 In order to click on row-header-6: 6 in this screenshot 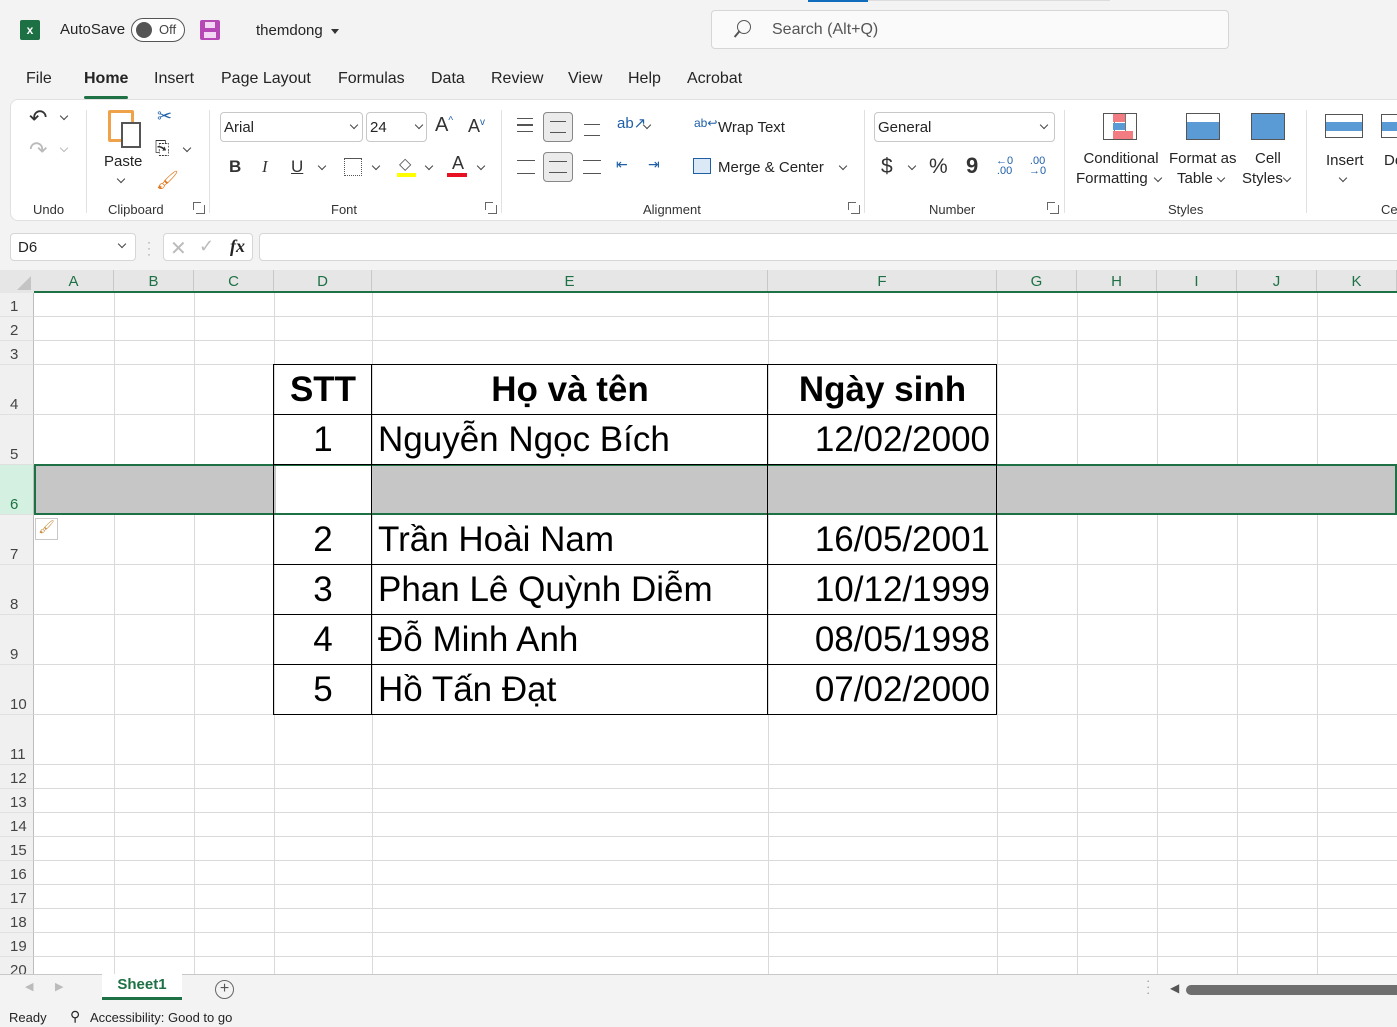, I will do `click(17, 490)`.